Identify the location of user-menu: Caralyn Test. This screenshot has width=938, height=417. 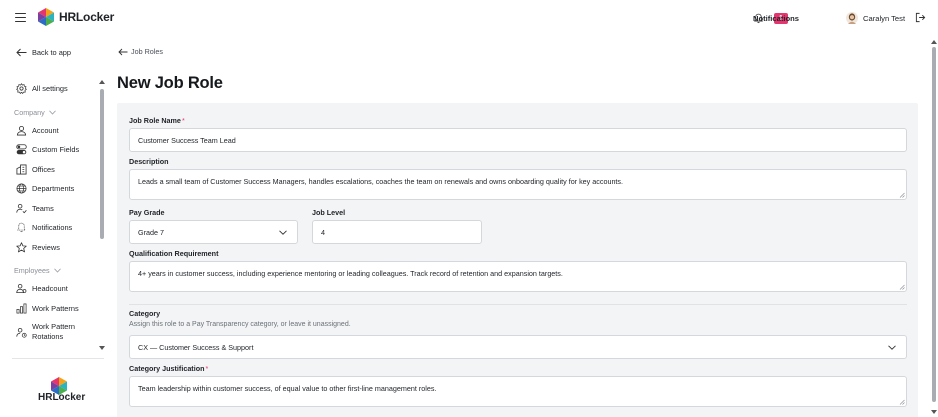
(875, 18).